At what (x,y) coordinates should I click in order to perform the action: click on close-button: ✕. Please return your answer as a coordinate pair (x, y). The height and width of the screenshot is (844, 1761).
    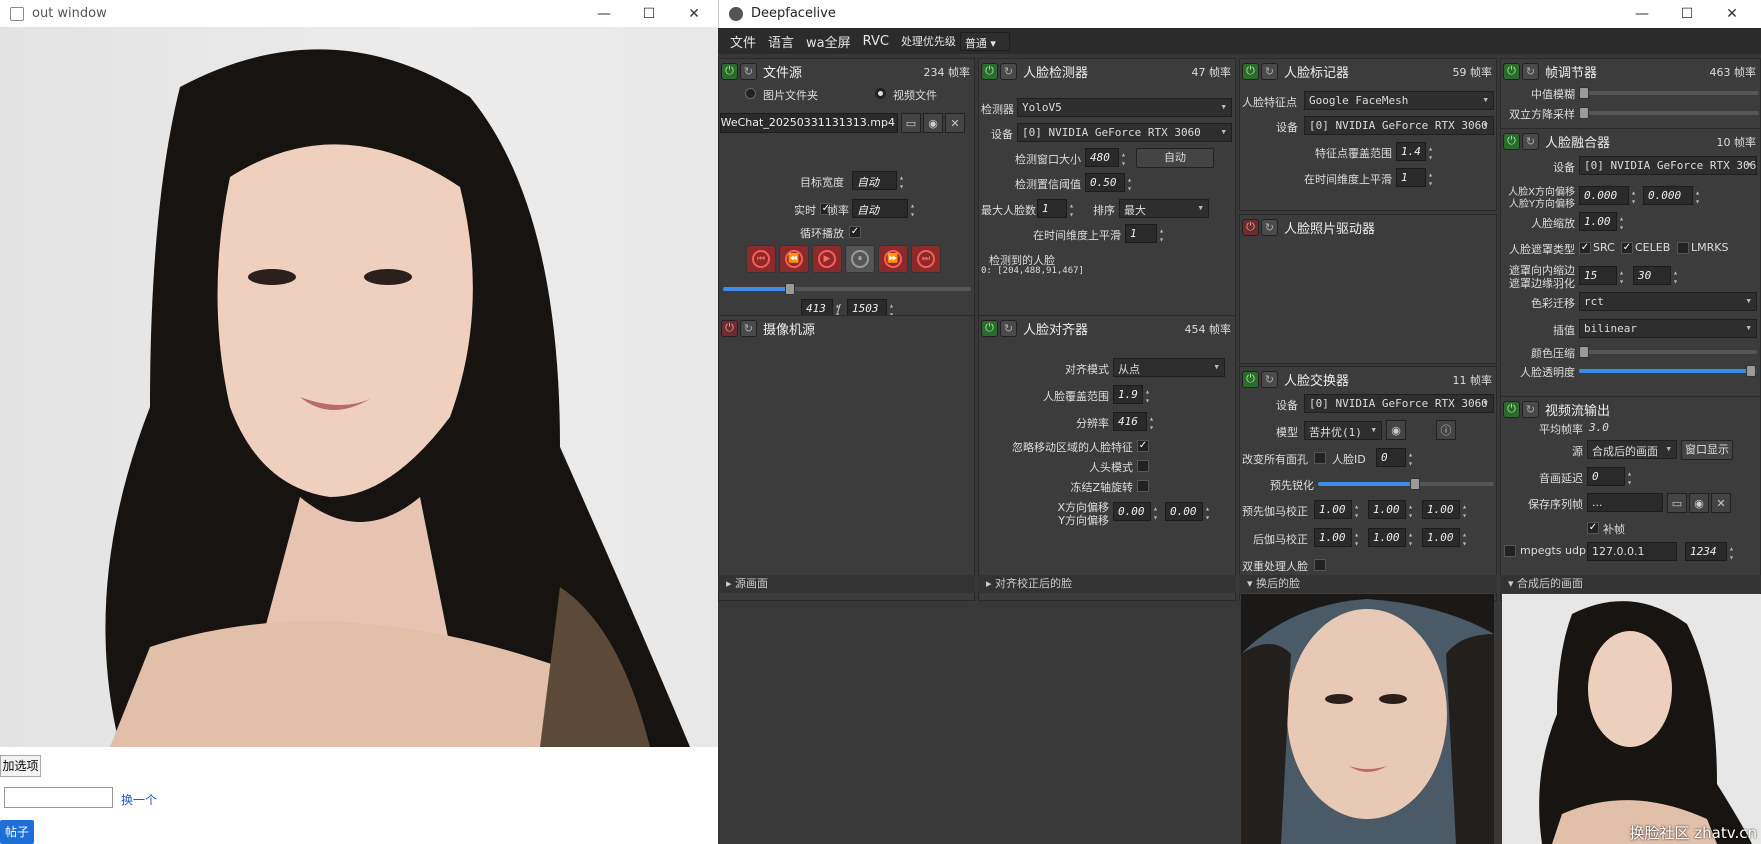
    Looking at the image, I should click on (694, 13).